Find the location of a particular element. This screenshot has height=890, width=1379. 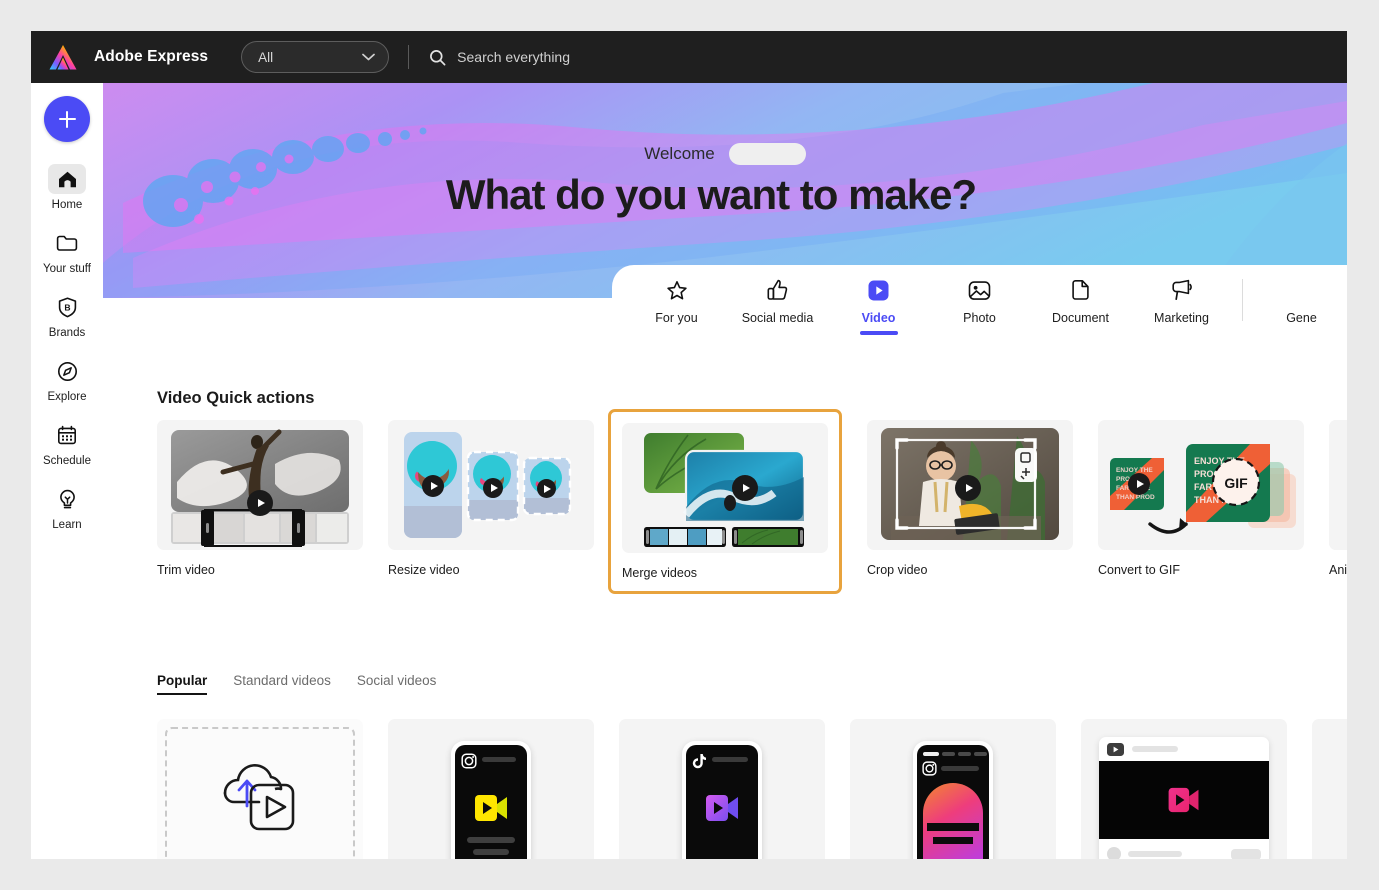

tab-marketing: Marketing is located at coordinates (1181, 295).